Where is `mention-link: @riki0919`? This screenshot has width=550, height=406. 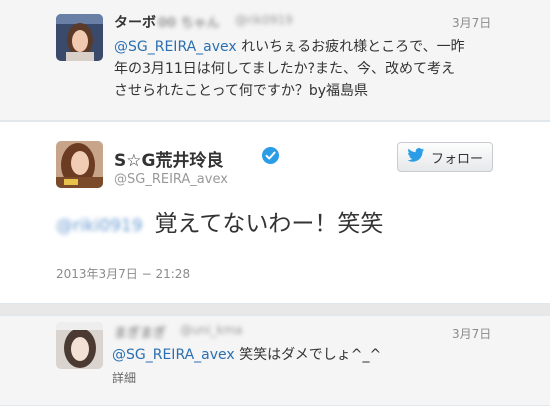
mention-link: @riki0919 is located at coordinates (99, 226).